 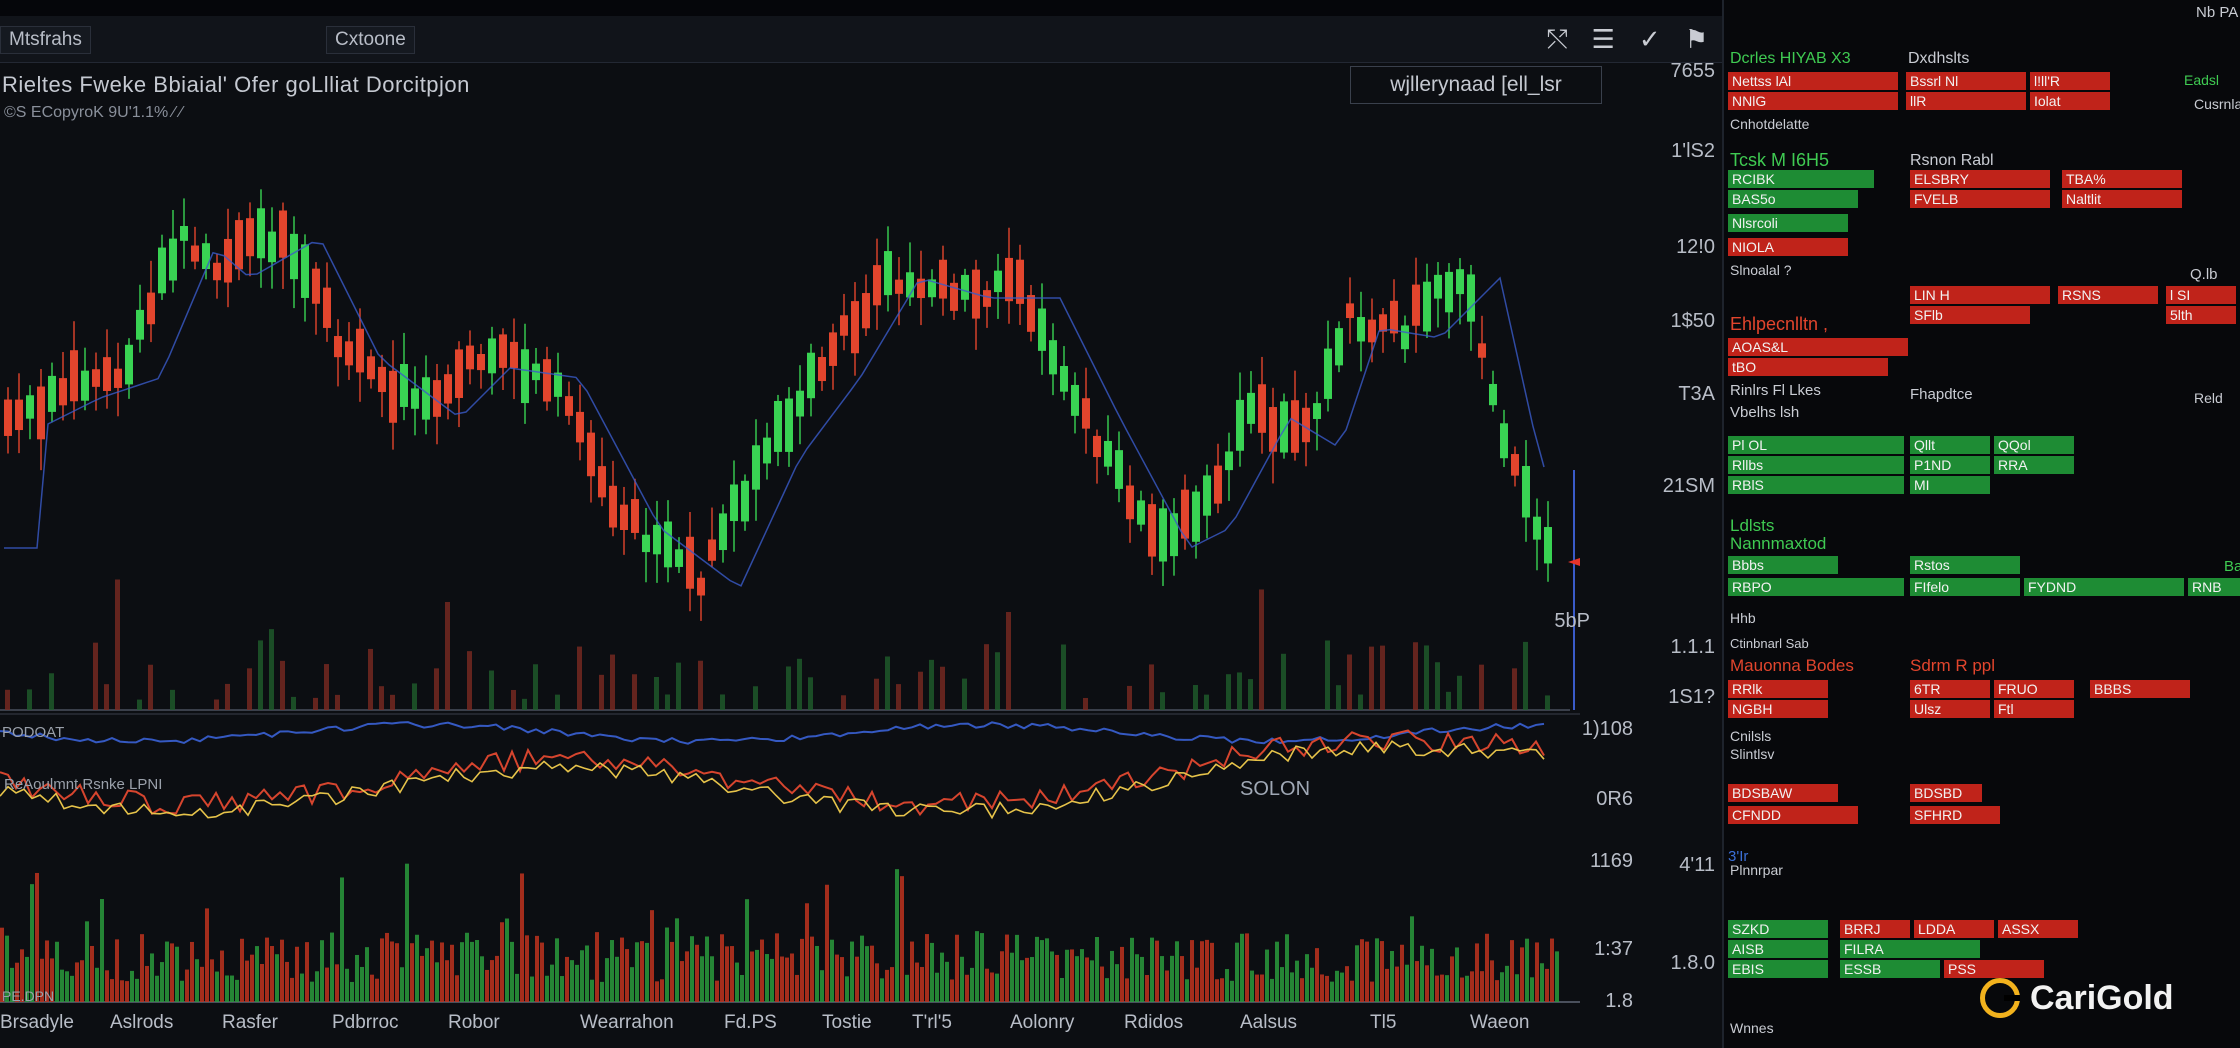 What do you see at coordinates (2034, 445) in the screenshot?
I see `panel-cell: QQol` at bounding box center [2034, 445].